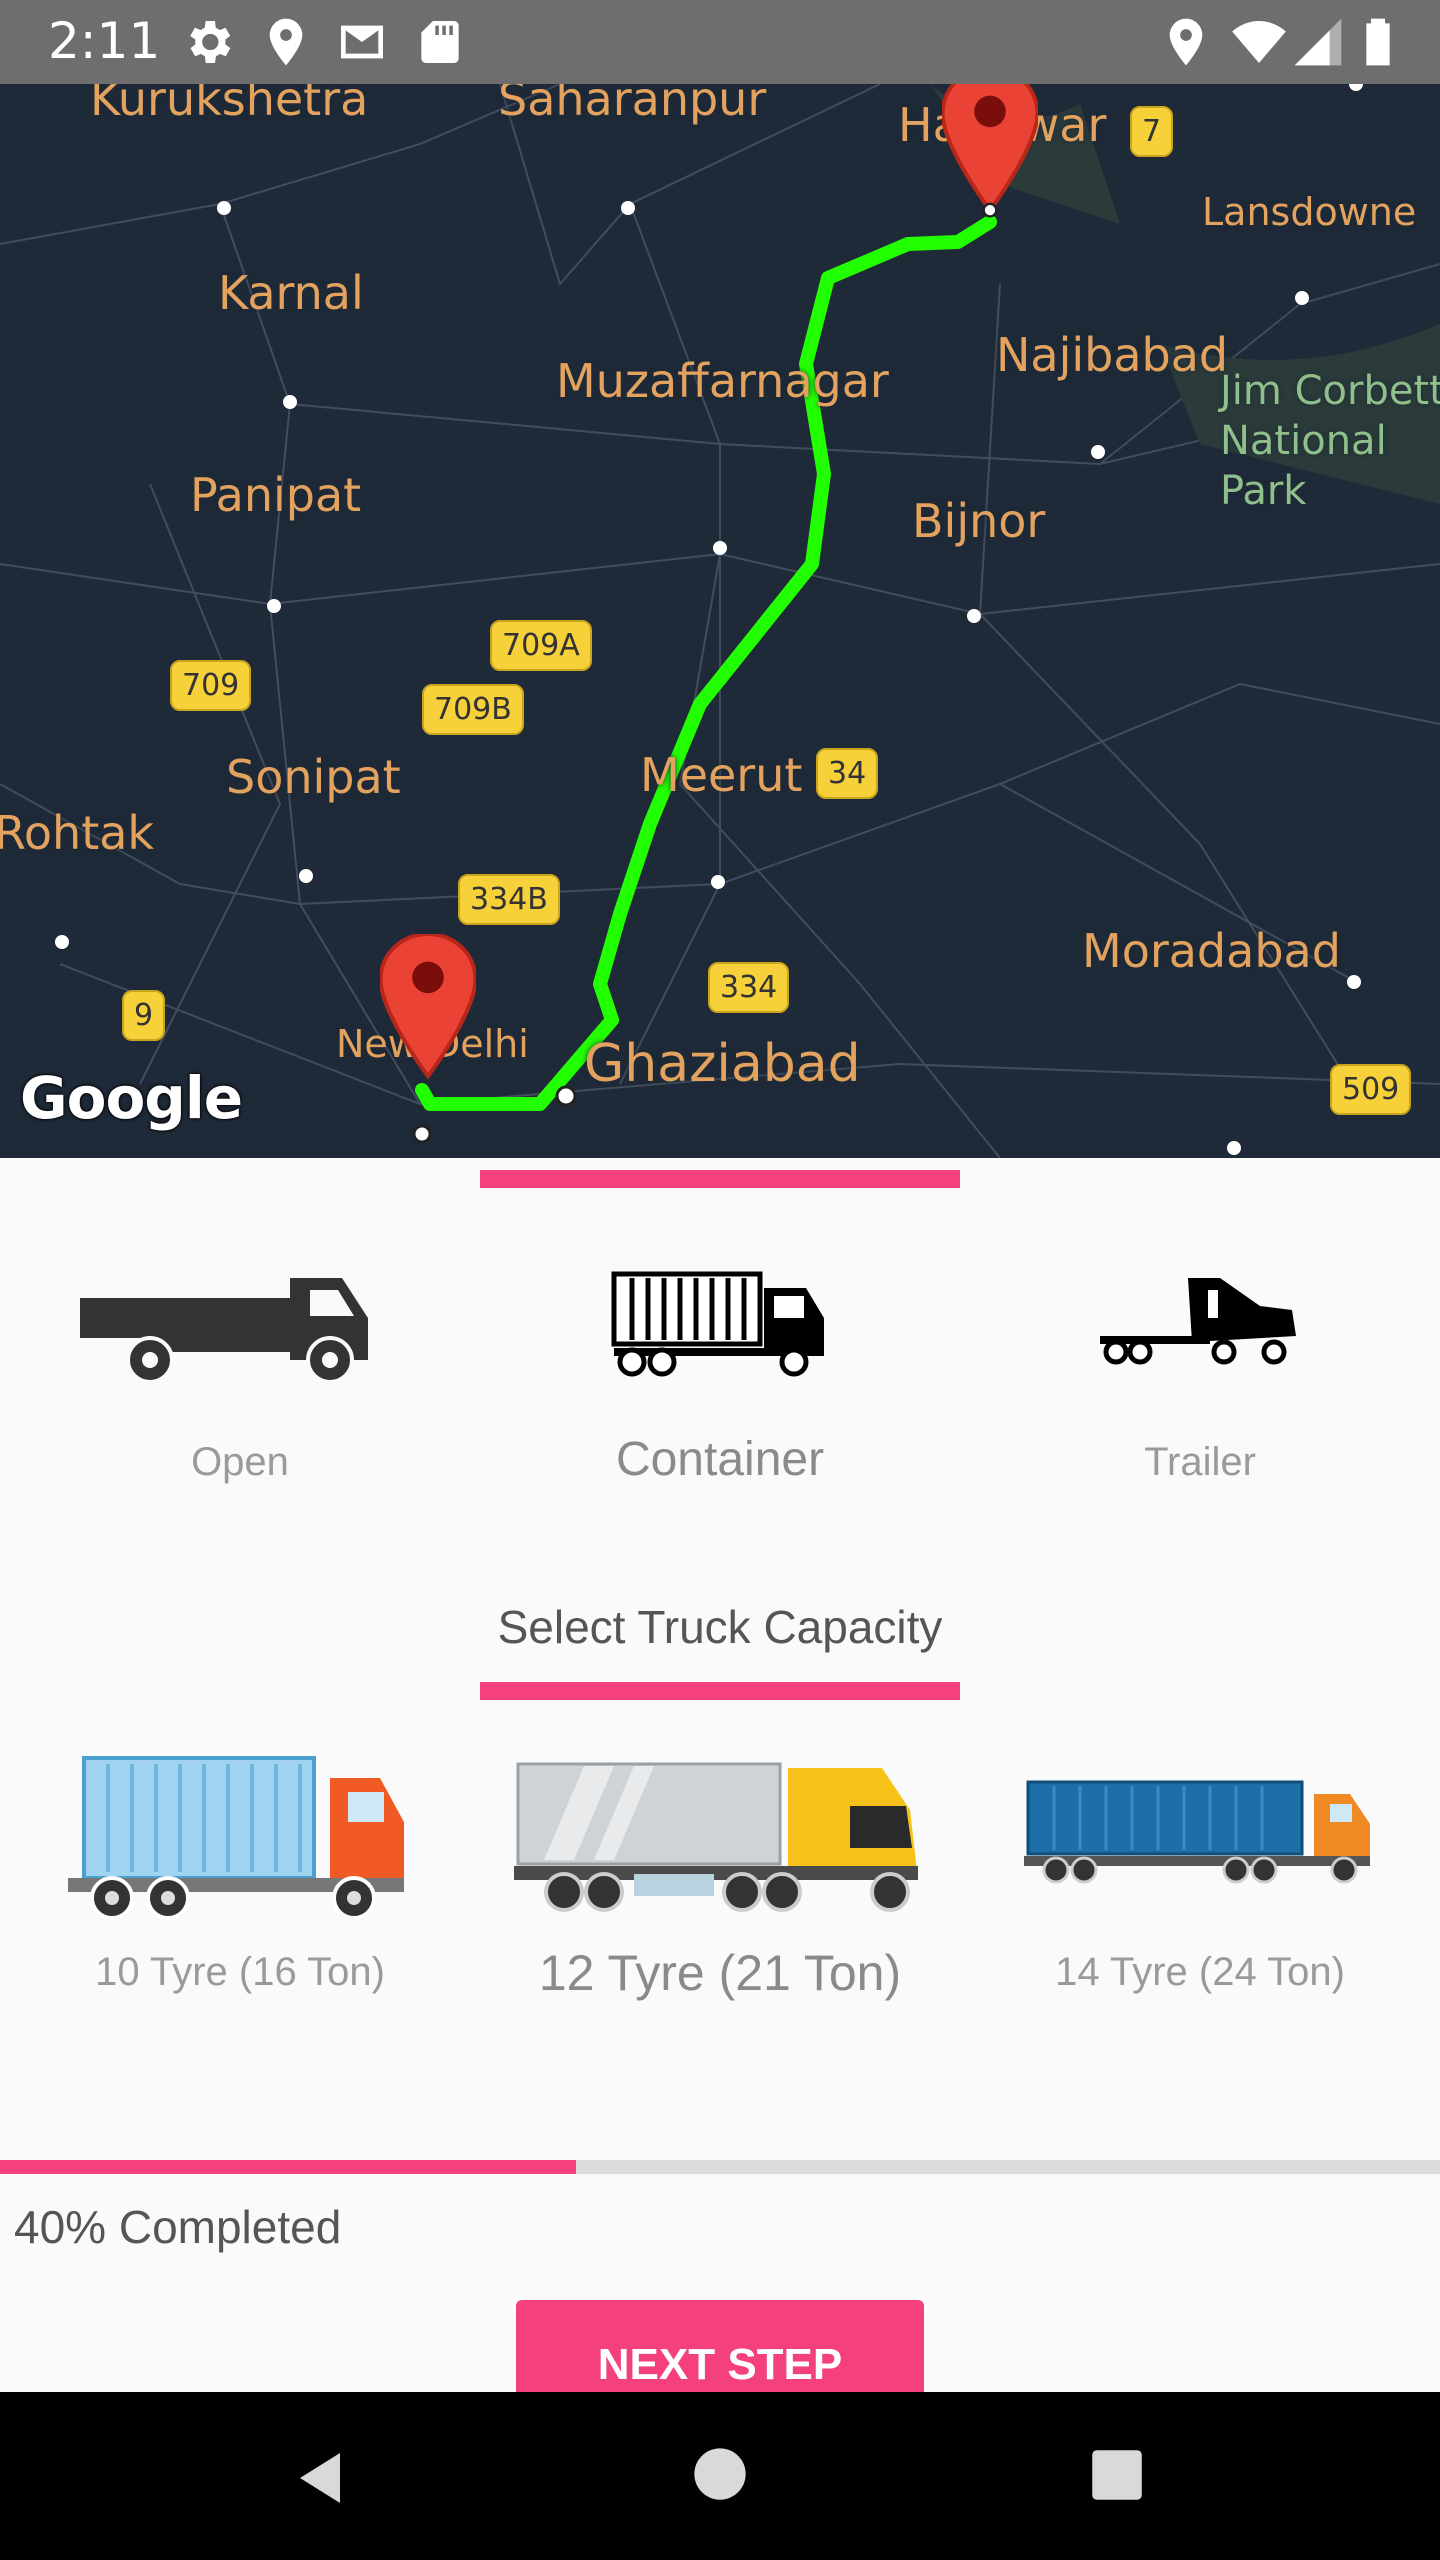  Describe the element at coordinates (720, 42) in the screenshot. I see `status-bar: 2:11` at that location.